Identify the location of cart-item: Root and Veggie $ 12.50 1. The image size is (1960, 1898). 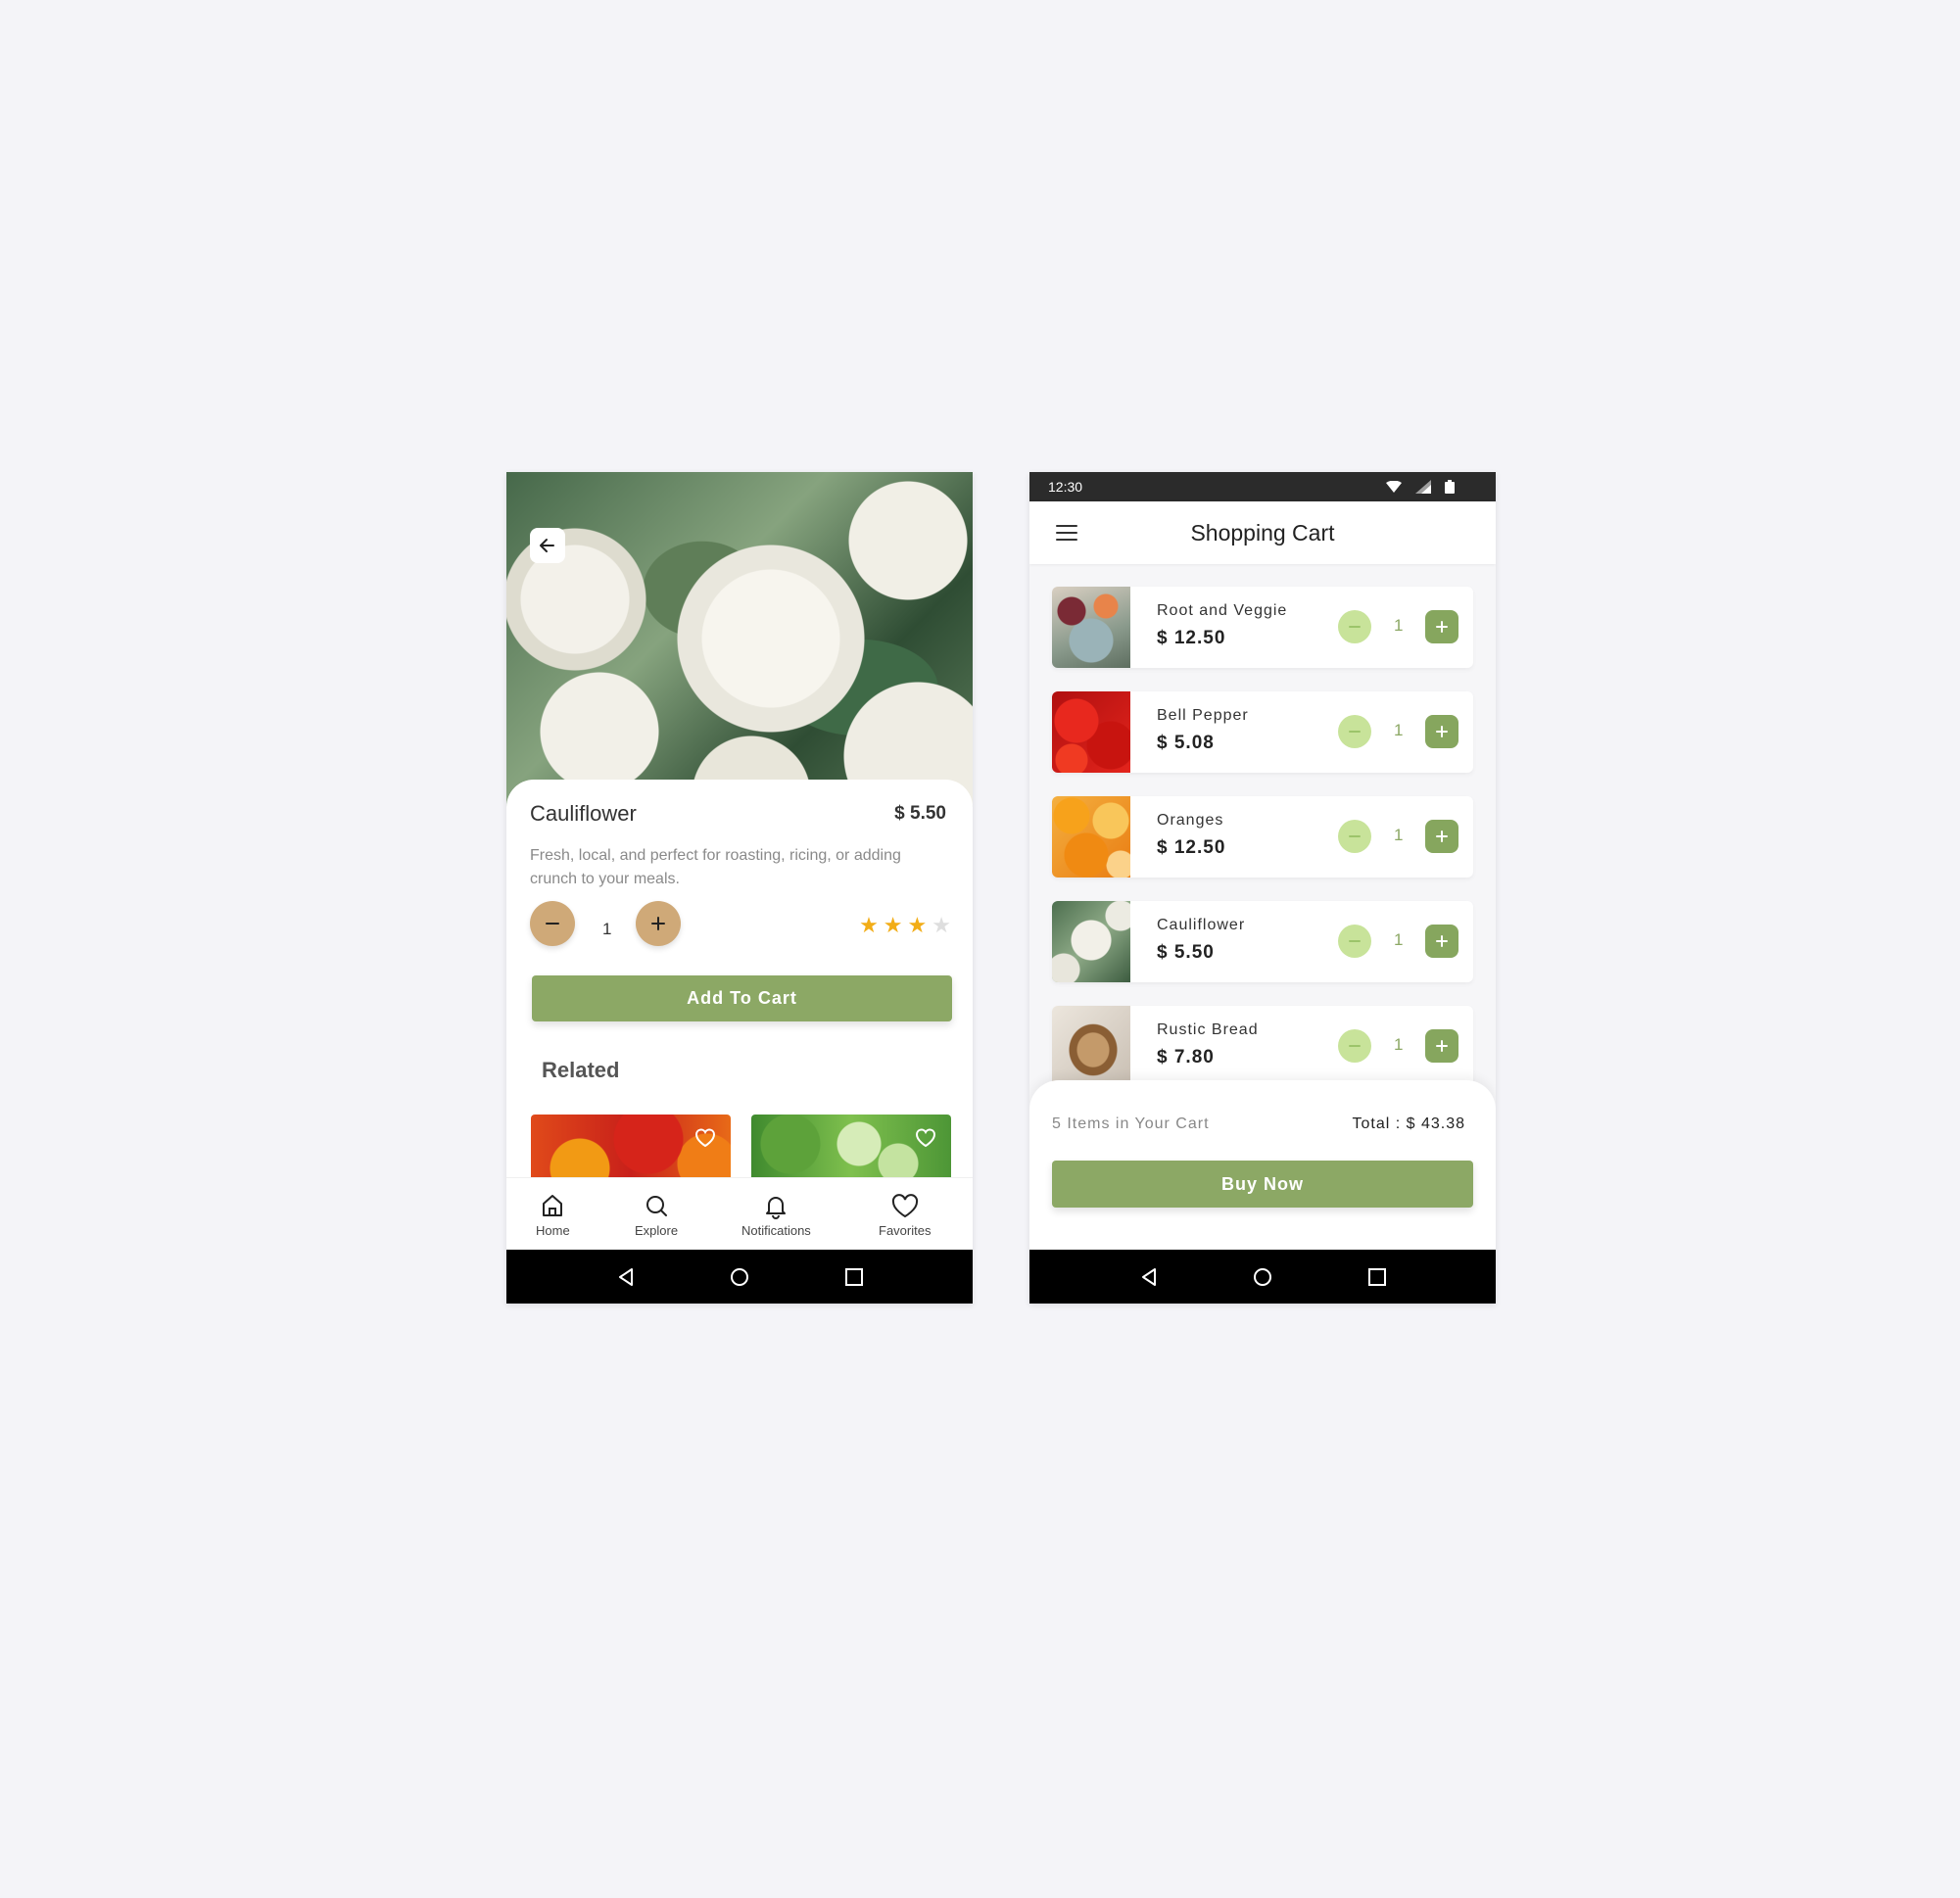
(1263, 627).